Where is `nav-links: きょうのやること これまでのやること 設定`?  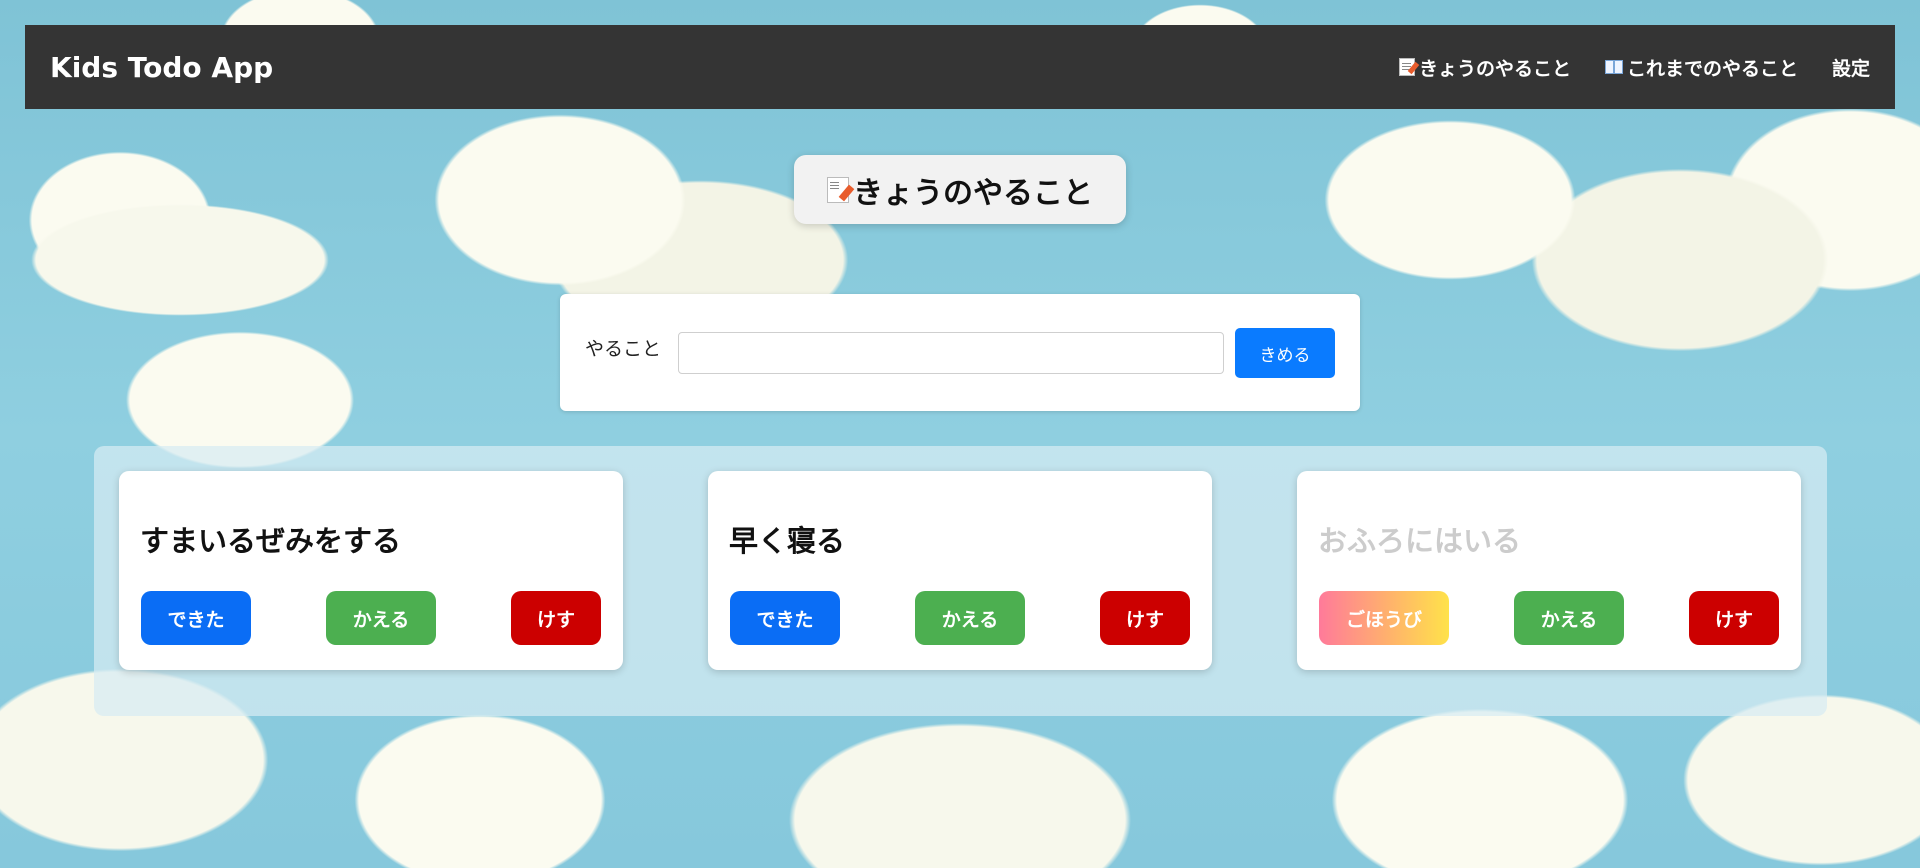 nav-links: きょうのやること これまでのやること 設定 is located at coordinates (1634, 67).